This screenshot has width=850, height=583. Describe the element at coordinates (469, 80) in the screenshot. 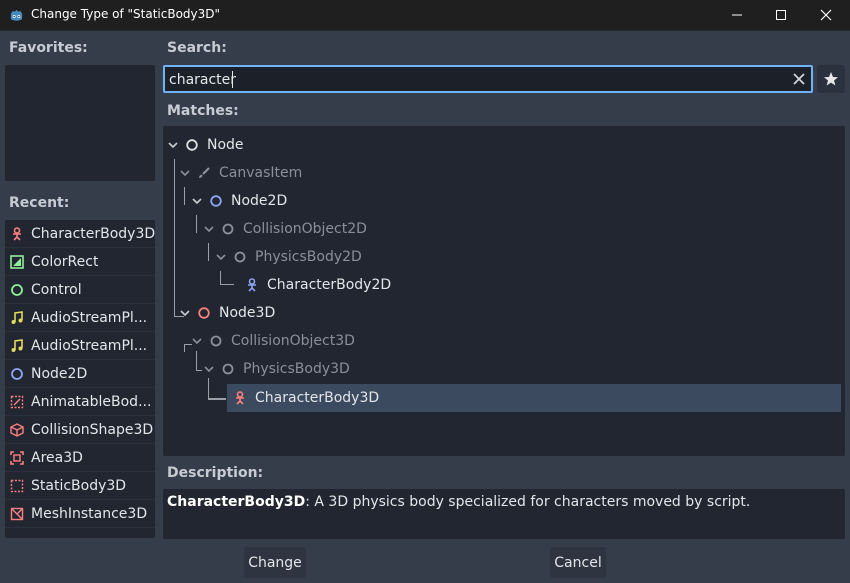

I see `search-input` at that location.